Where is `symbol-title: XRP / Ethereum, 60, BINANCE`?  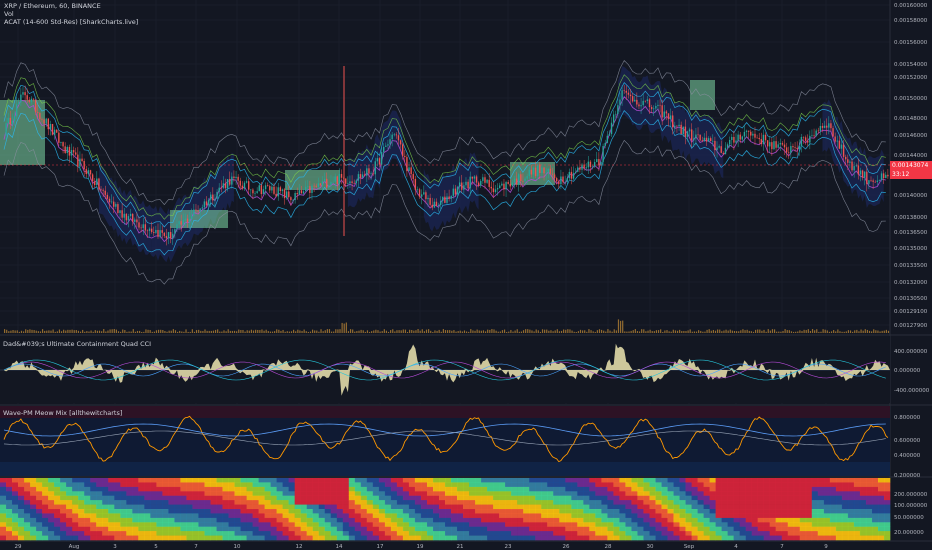 symbol-title: XRP / Ethereum, 60, BINANCE is located at coordinates (52, 6).